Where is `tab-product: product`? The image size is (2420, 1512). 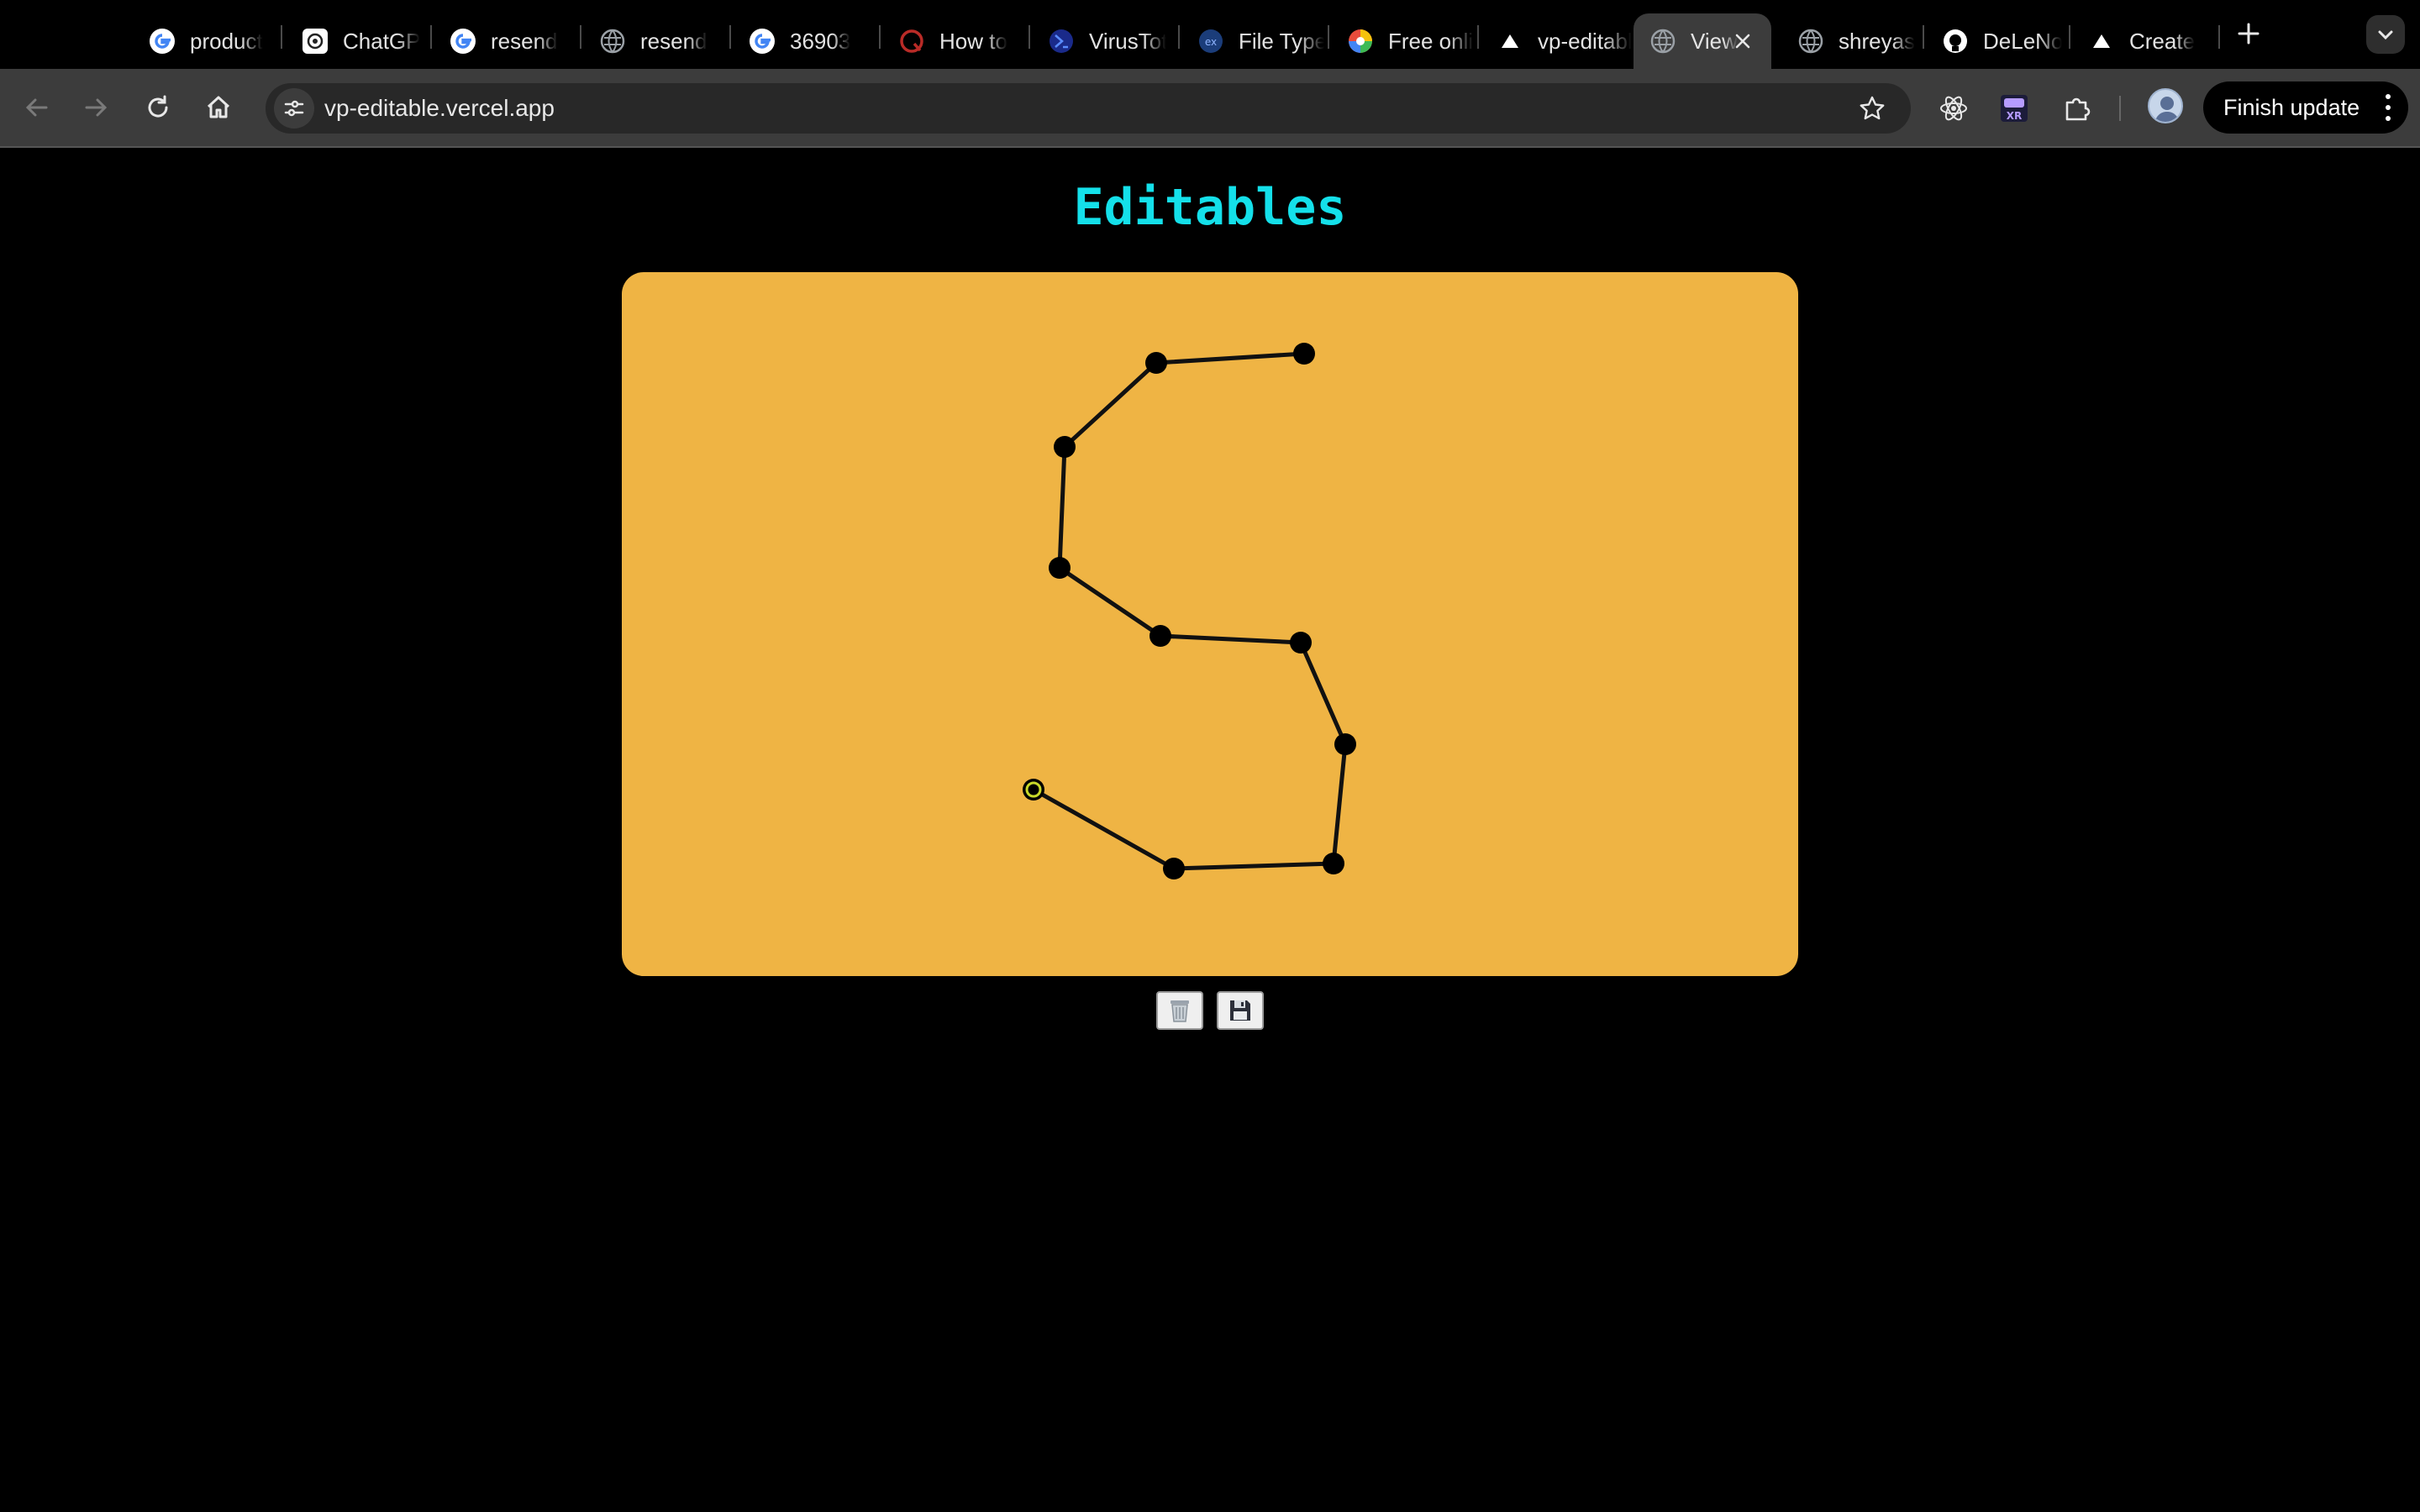
tab-product: product is located at coordinates (200, 41).